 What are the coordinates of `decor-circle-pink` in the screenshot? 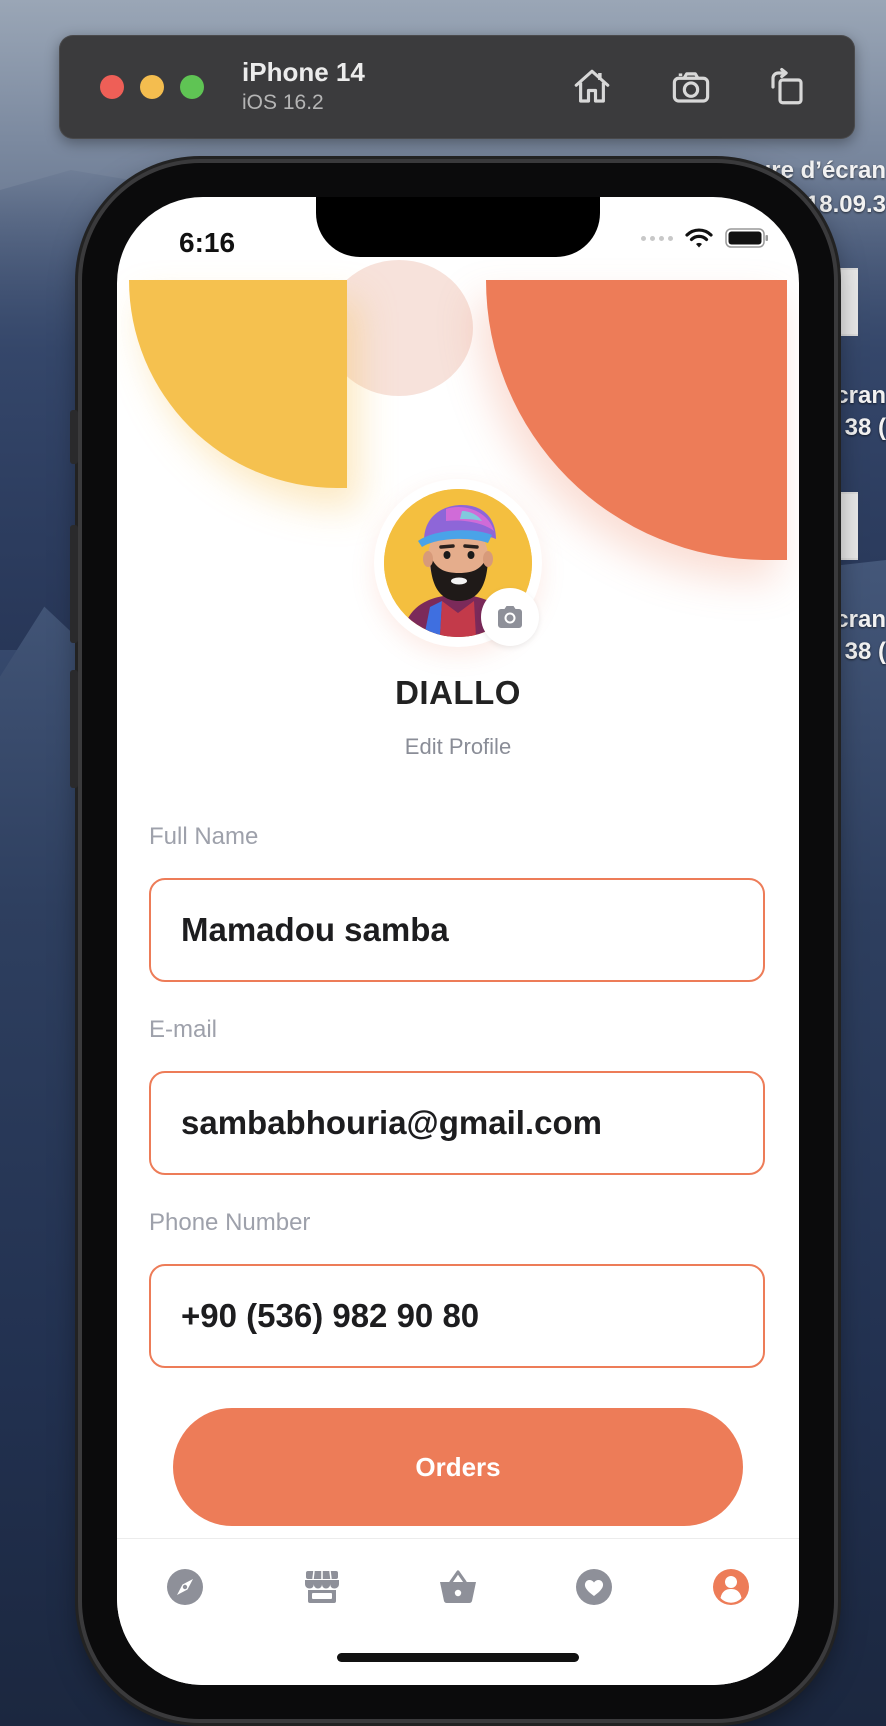 It's located at (399, 328).